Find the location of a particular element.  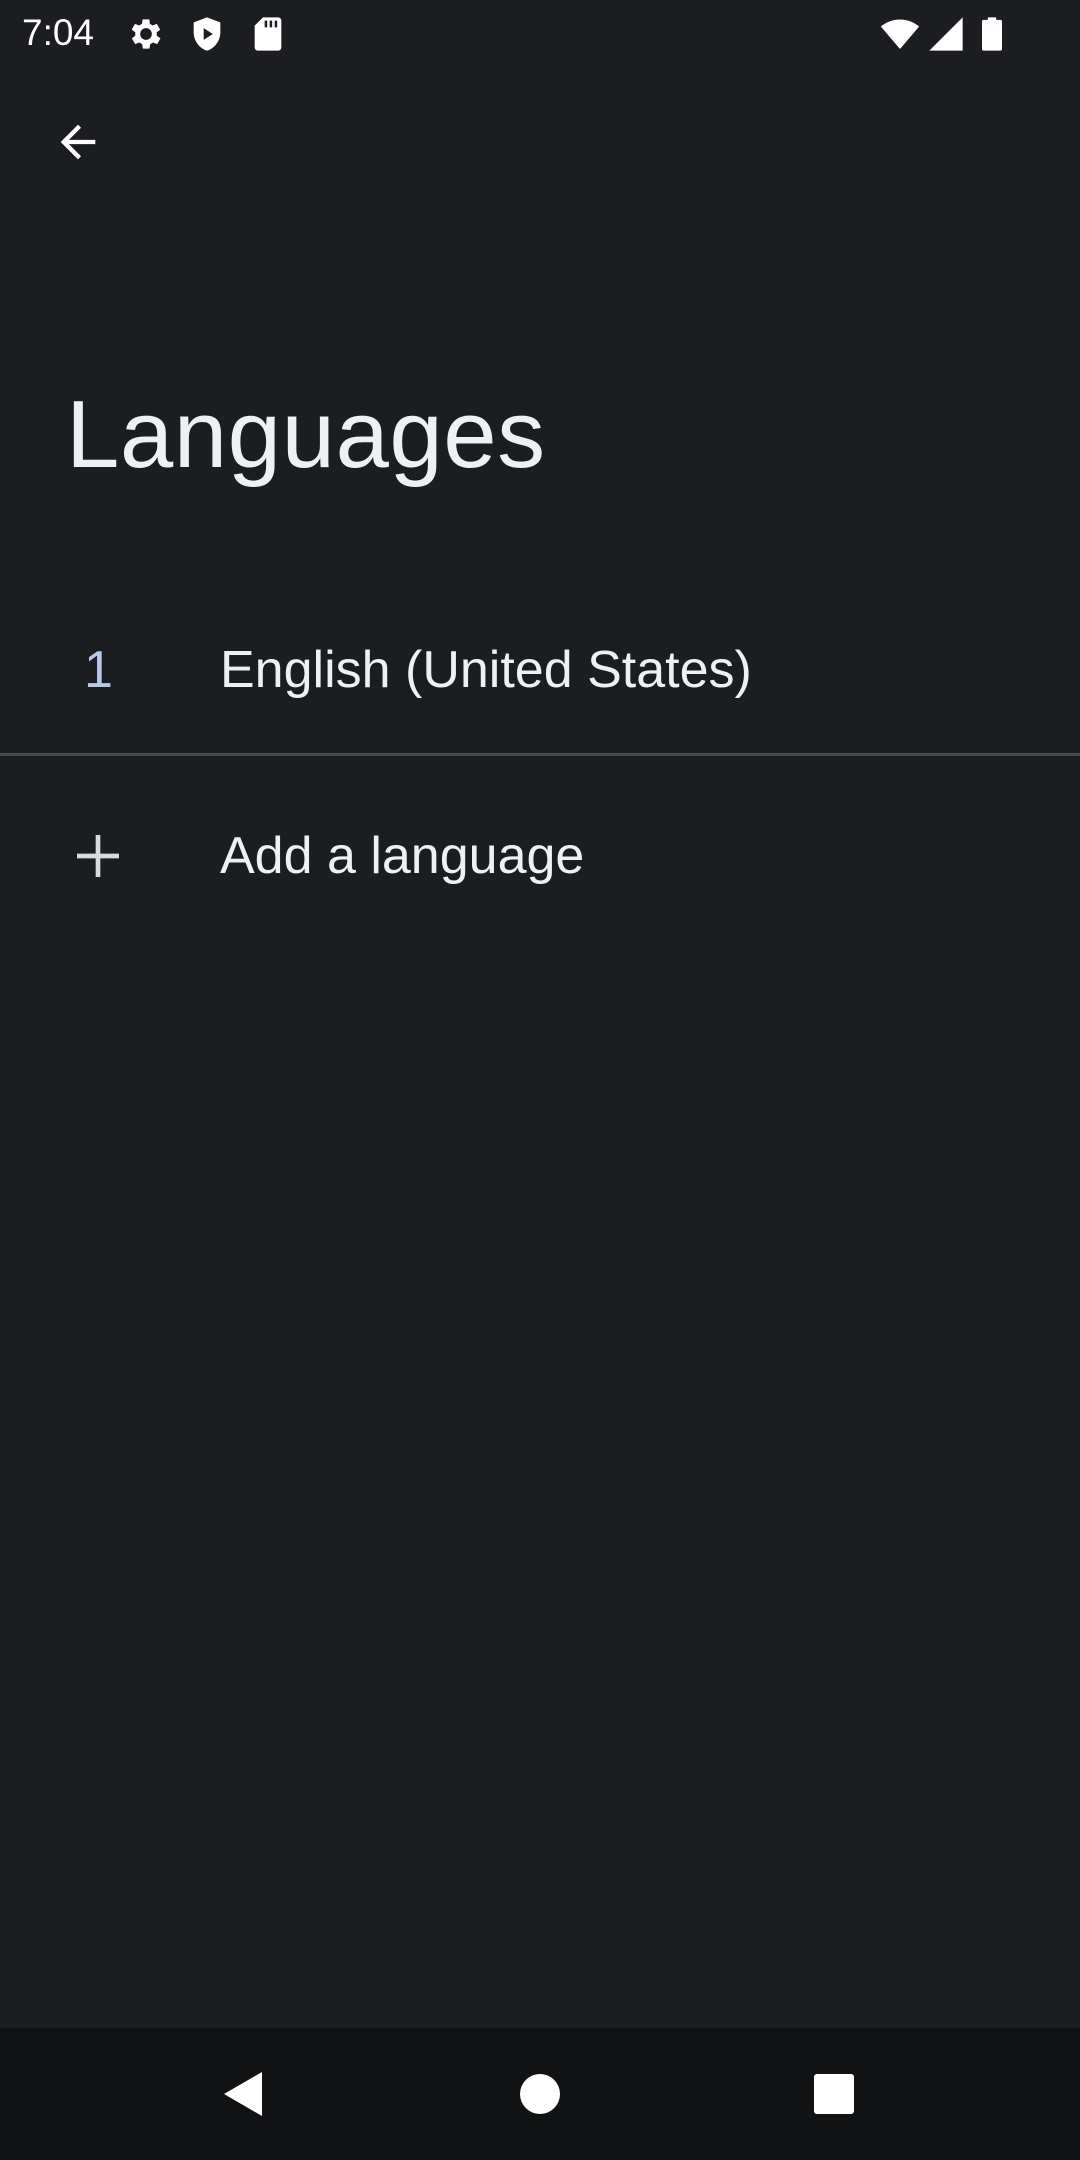

language-item: 1 English (United States) is located at coordinates (540, 674).